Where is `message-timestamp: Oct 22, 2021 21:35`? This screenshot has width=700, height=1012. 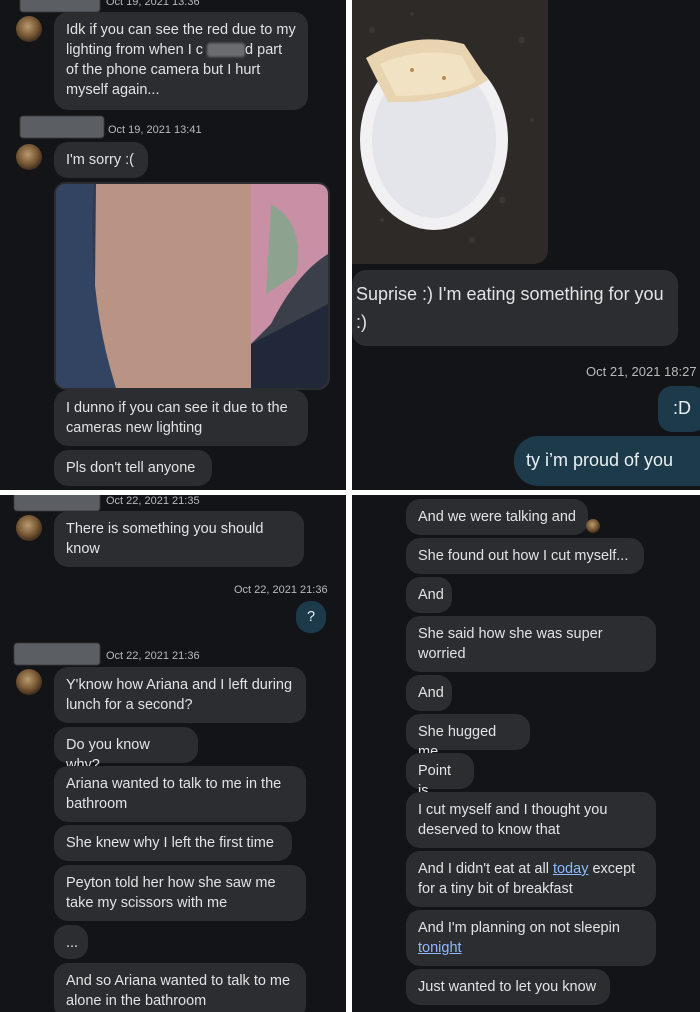 message-timestamp: Oct 22, 2021 21:35 is located at coordinates (153, 501).